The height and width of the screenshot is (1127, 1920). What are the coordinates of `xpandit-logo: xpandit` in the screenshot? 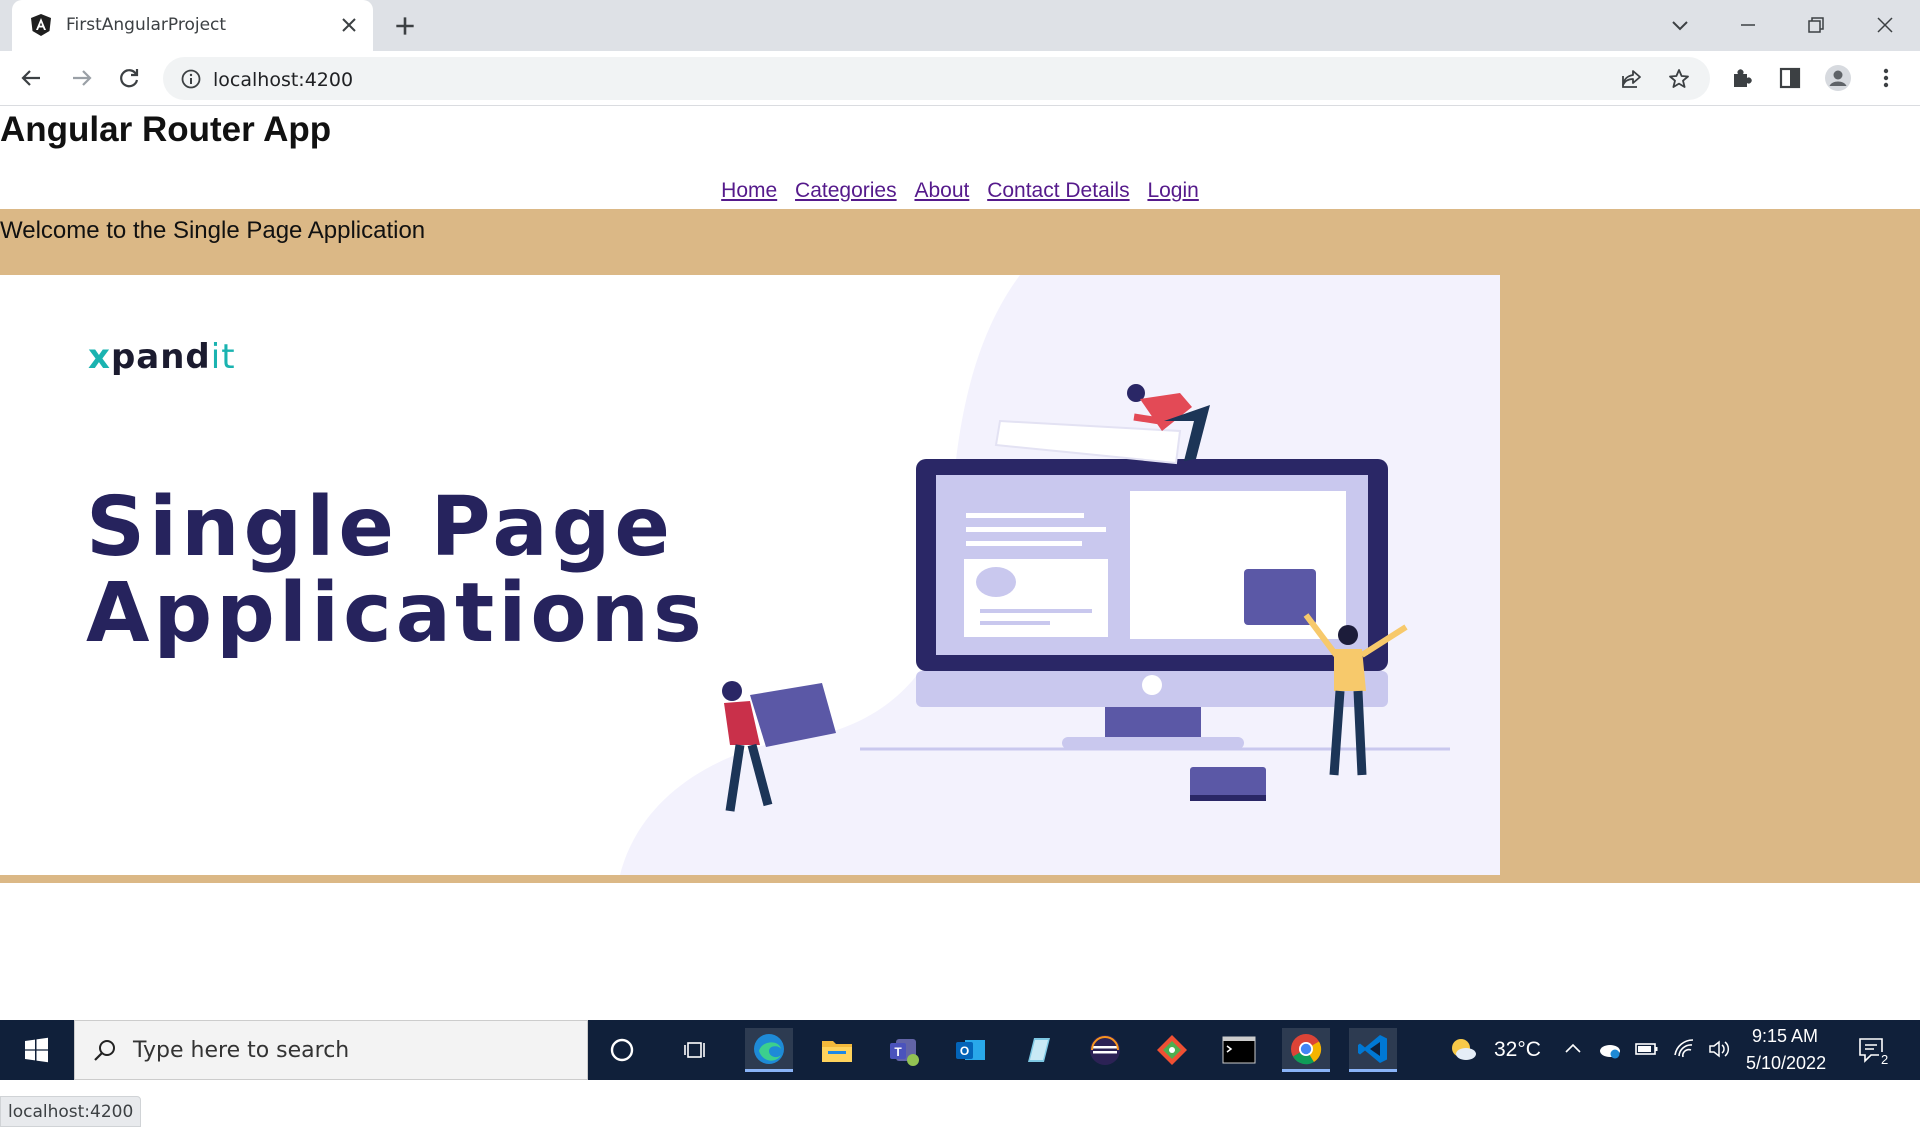 It's located at (162, 357).